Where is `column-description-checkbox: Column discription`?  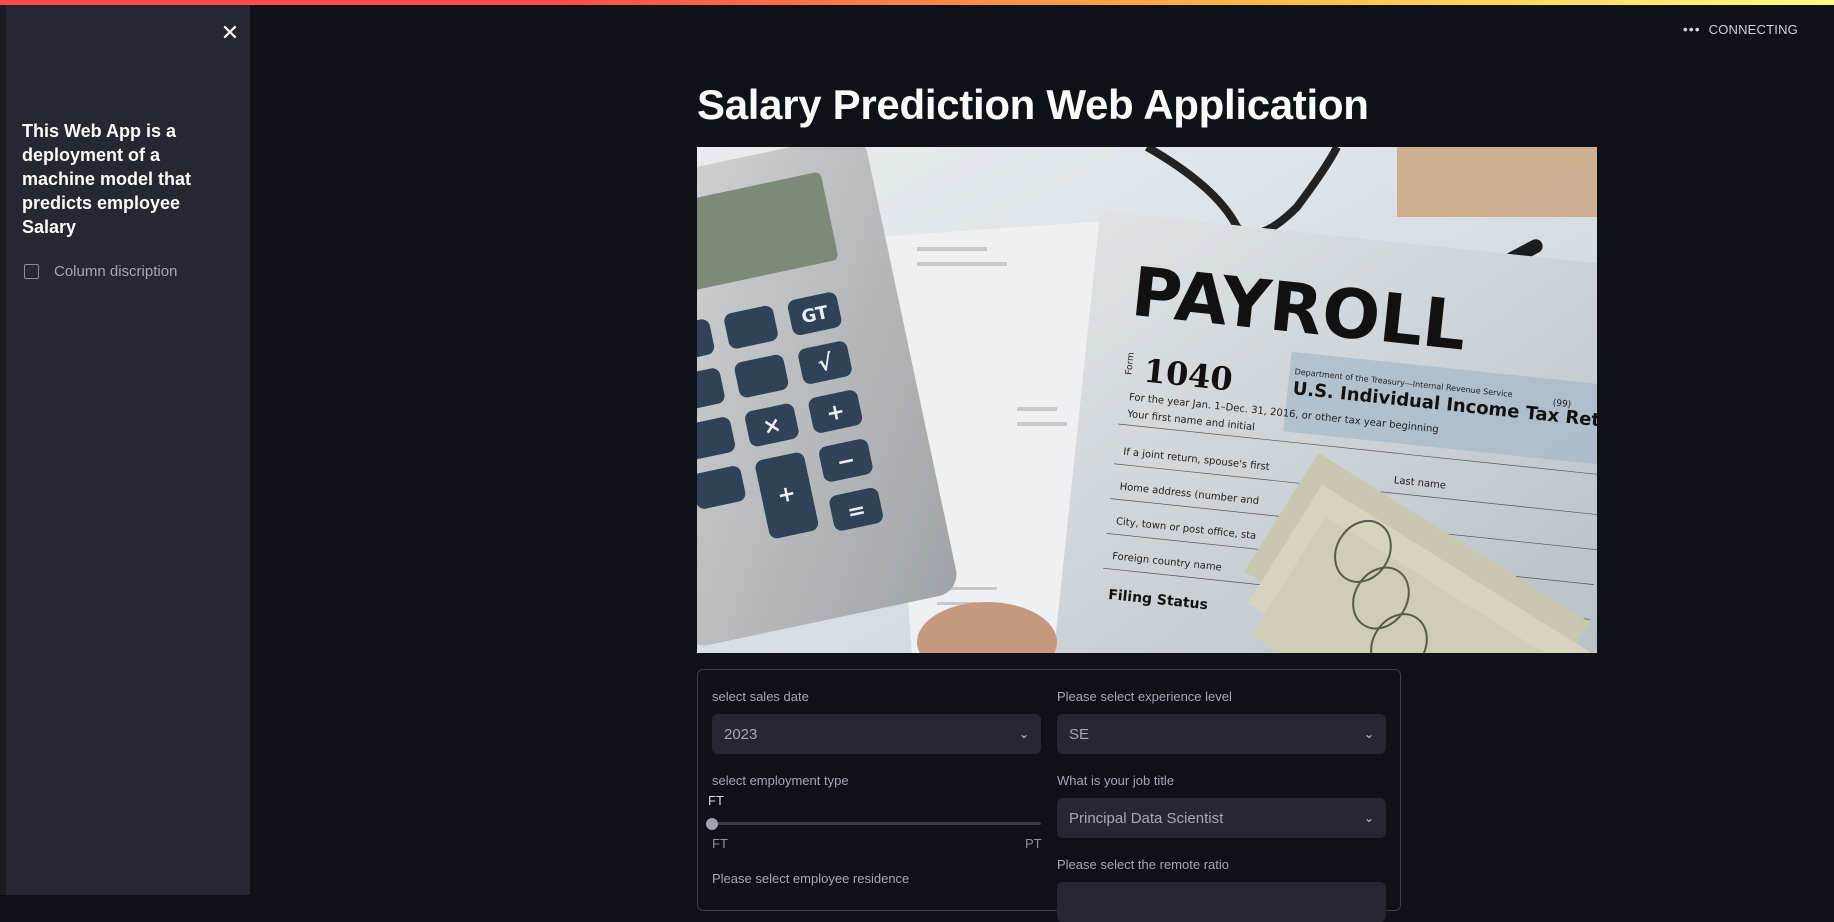 column-description-checkbox: Column discription is located at coordinates (100, 271).